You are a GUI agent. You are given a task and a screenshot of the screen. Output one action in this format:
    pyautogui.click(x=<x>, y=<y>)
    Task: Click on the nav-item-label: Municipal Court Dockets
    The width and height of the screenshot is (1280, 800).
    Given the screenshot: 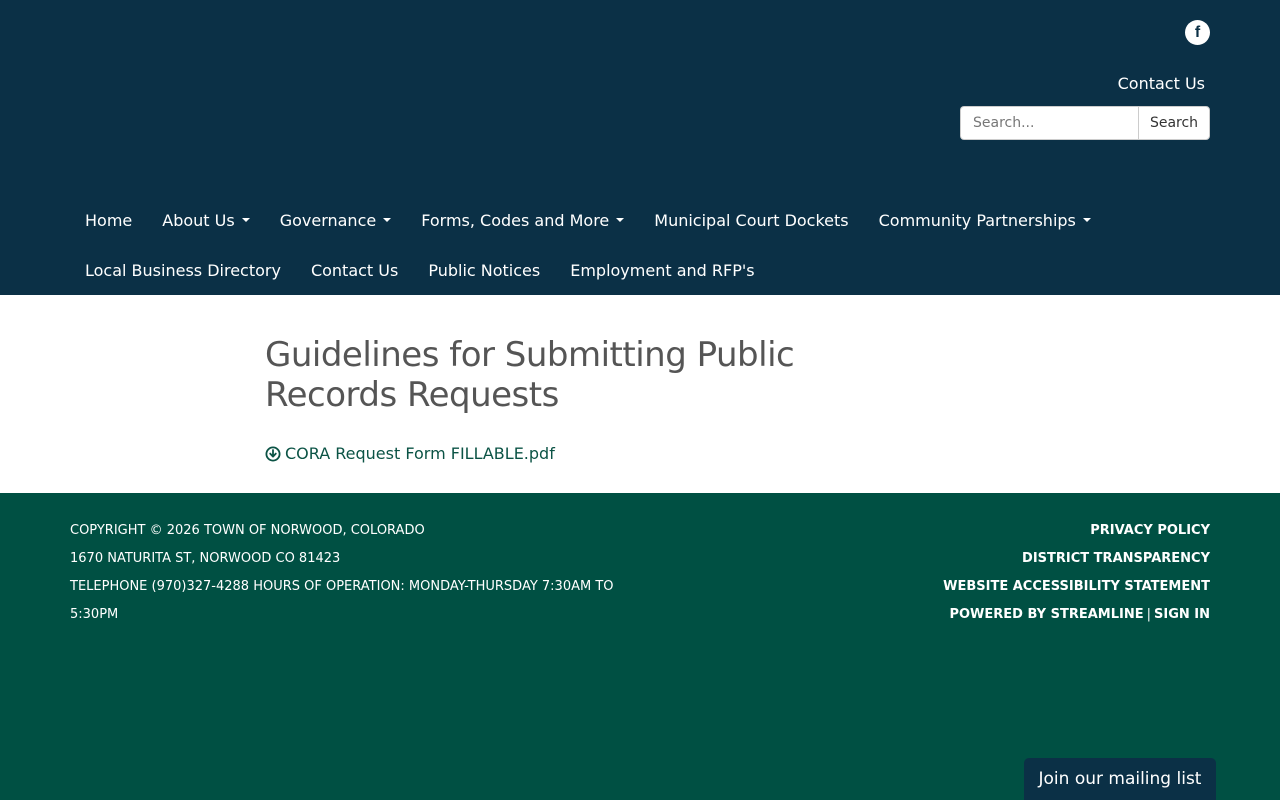 What is the action you would take?
    pyautogui.click(x=751, y=220)
    